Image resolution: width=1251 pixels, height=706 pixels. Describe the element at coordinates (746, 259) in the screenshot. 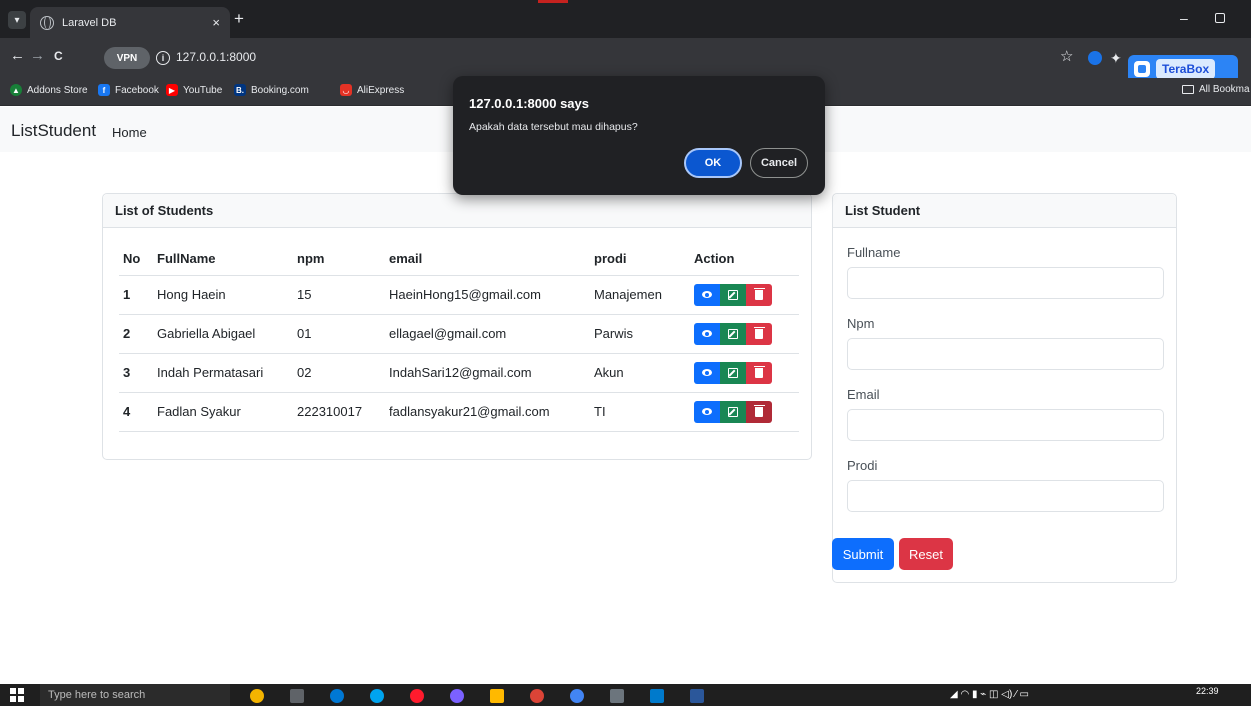

I see `column-header-action: Action` at that location.